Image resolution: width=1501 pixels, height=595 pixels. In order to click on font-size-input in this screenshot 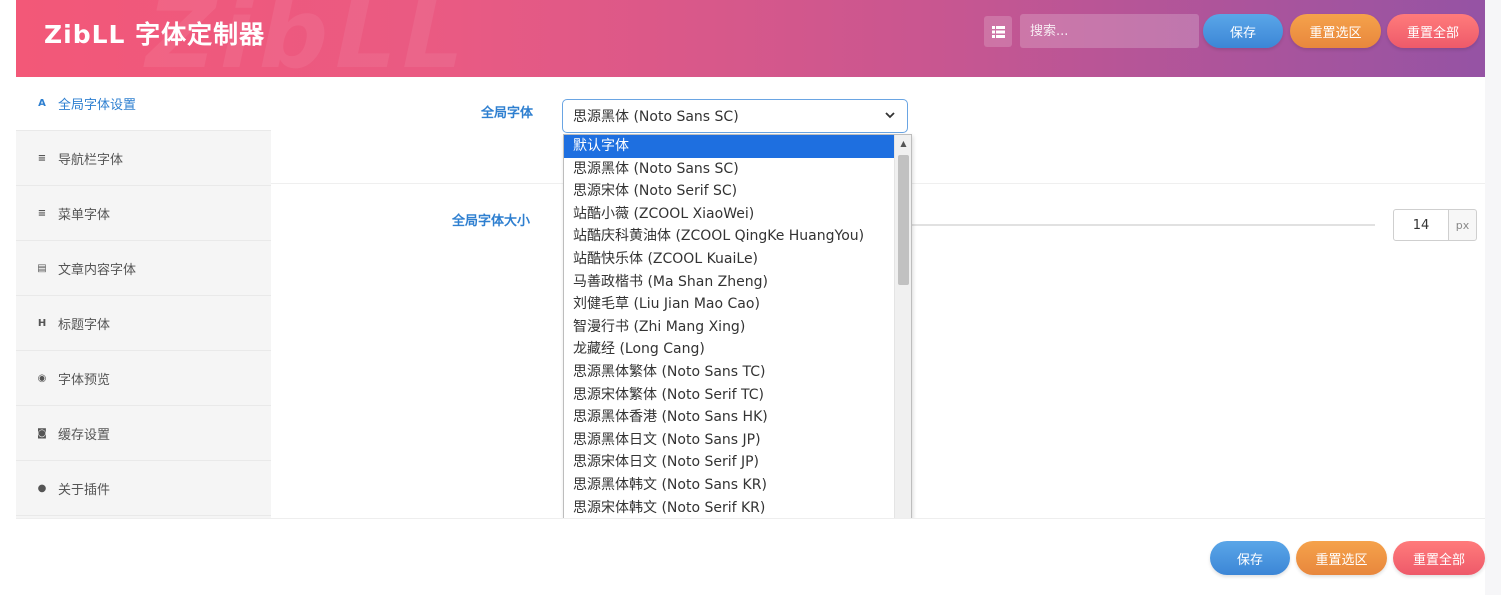, I will do `click(1421, 225)`.